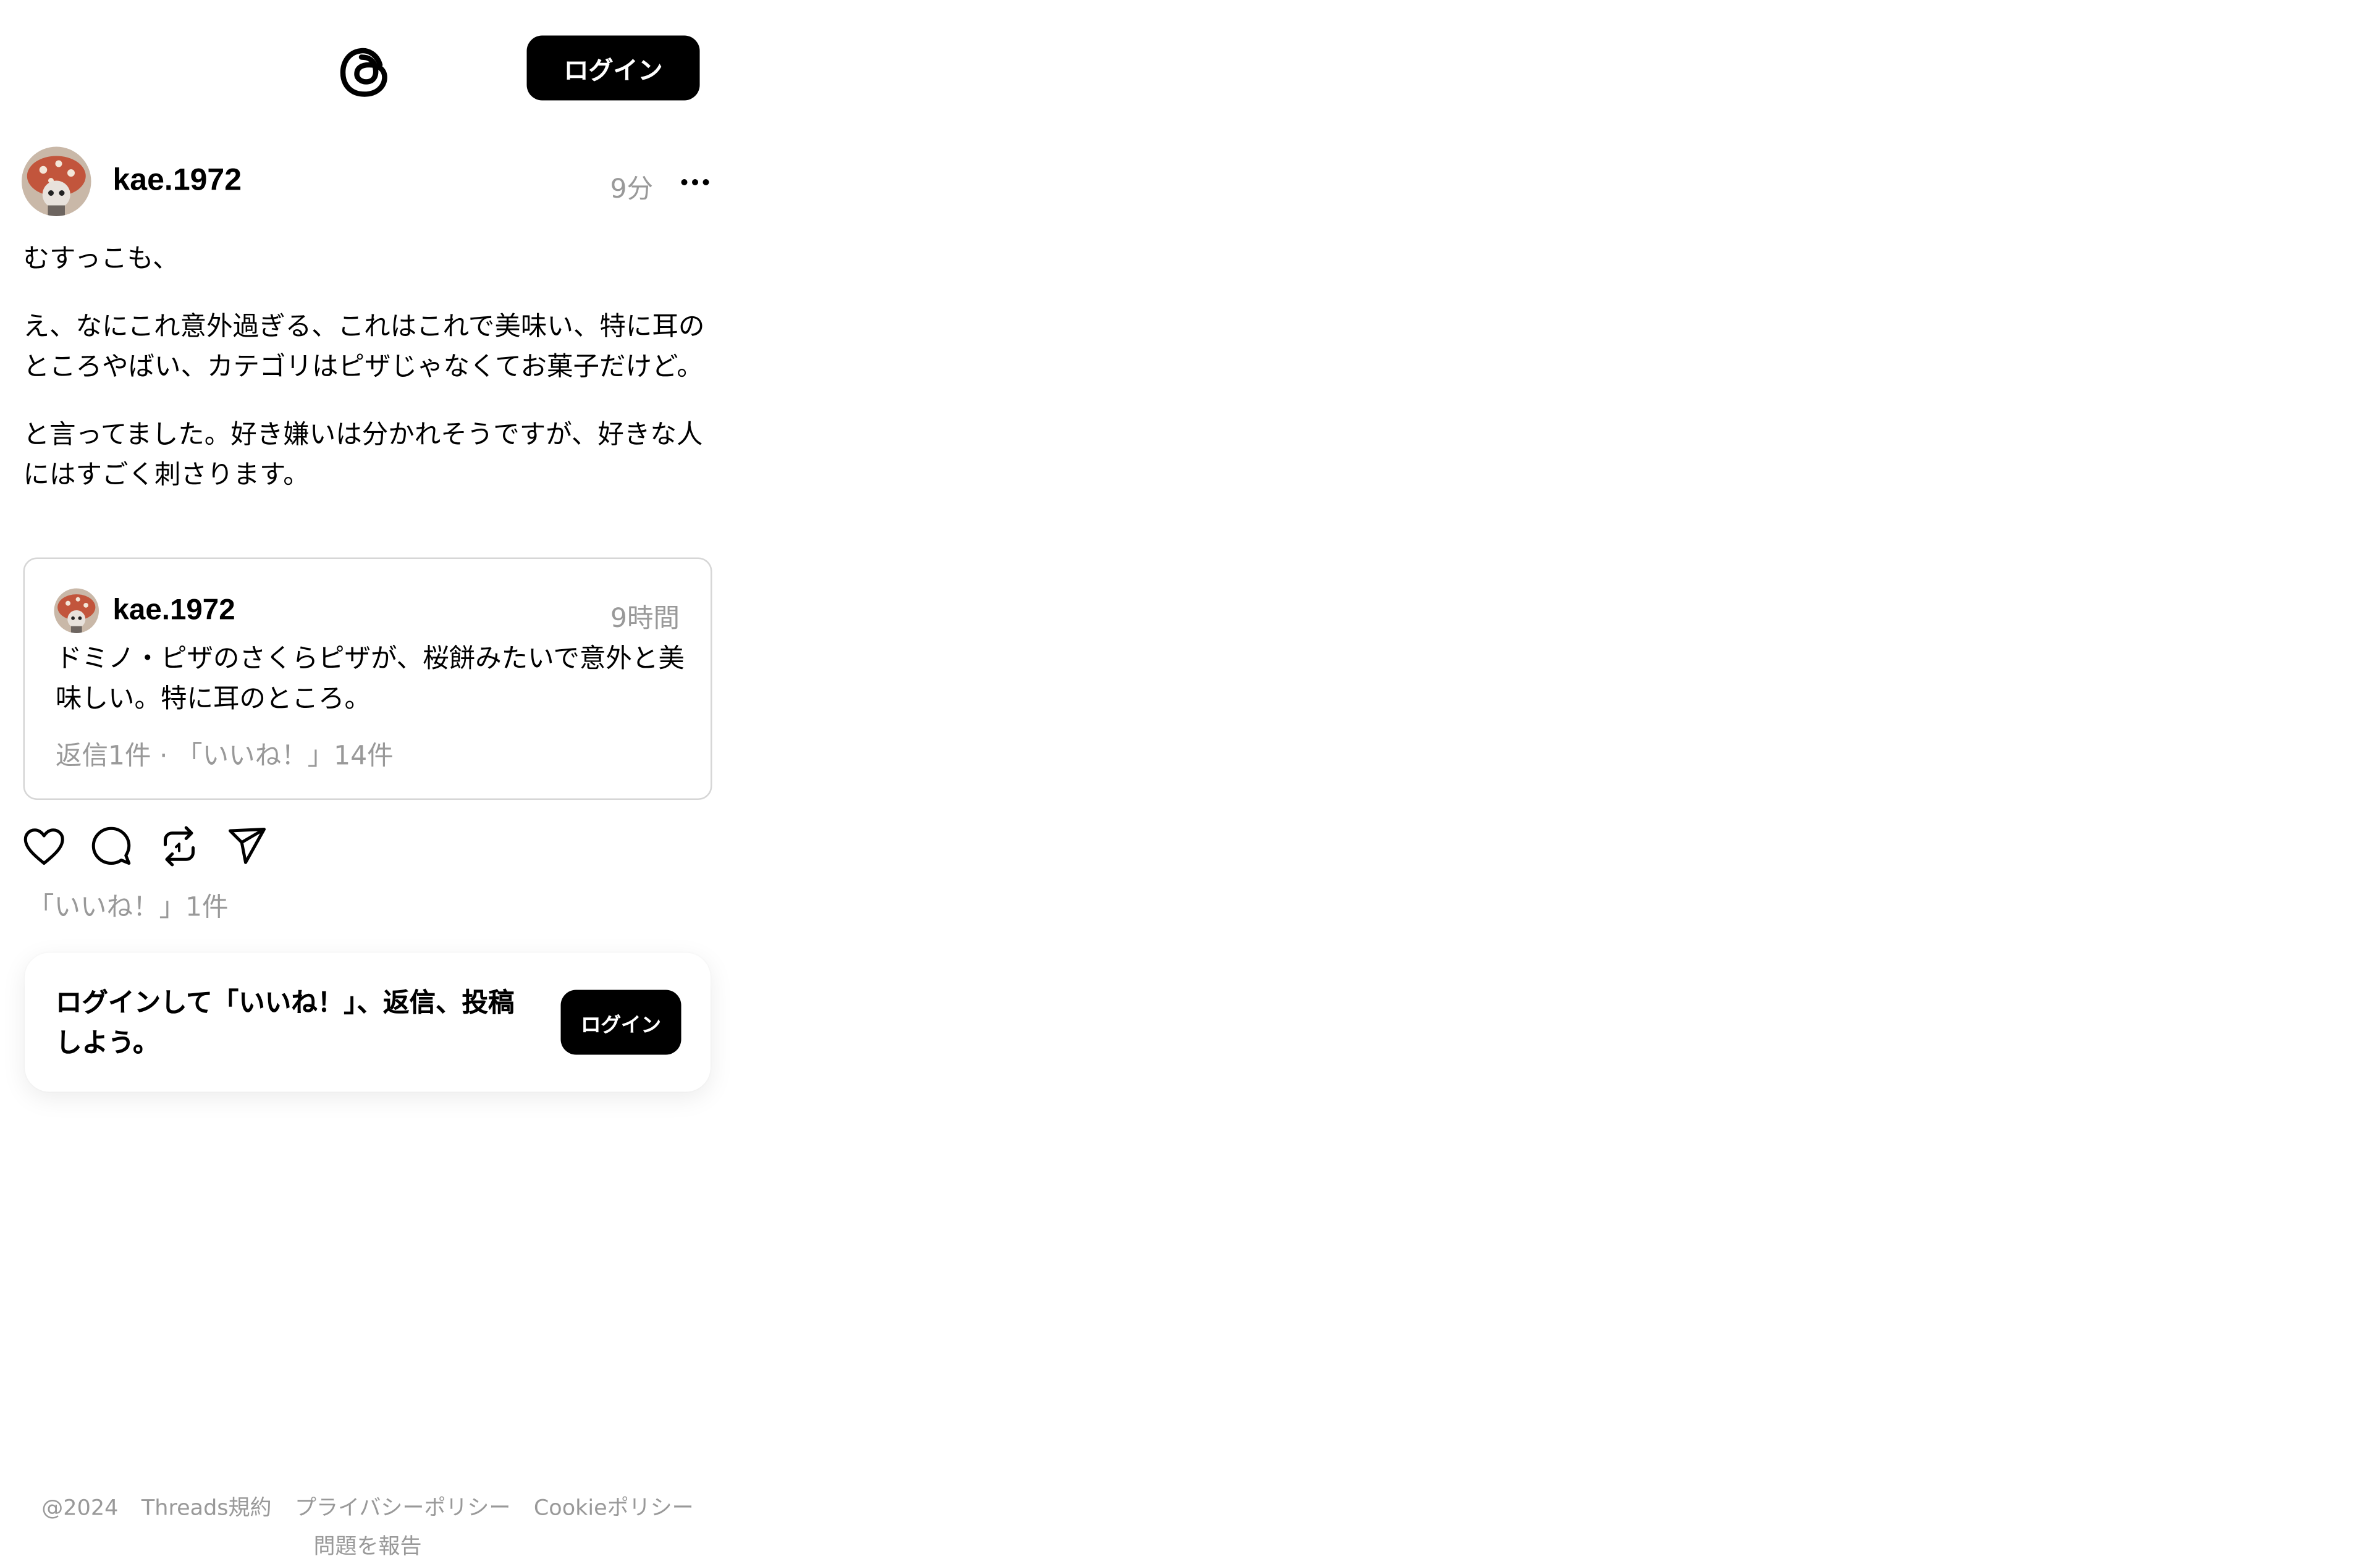 The height and width of the screenshot is (1564, 2380). I want to click on share-icon, so click(247, 846).